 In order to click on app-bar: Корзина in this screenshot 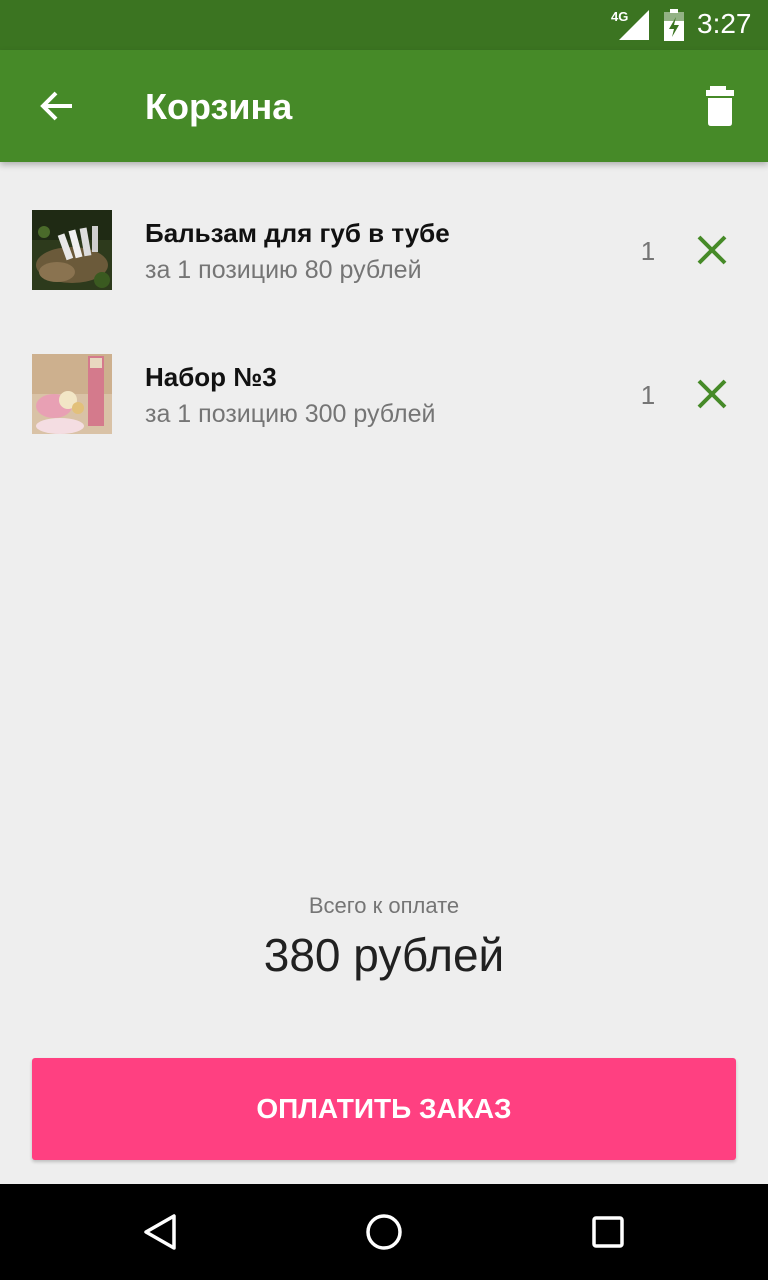, I will do `click(384, 106)`.